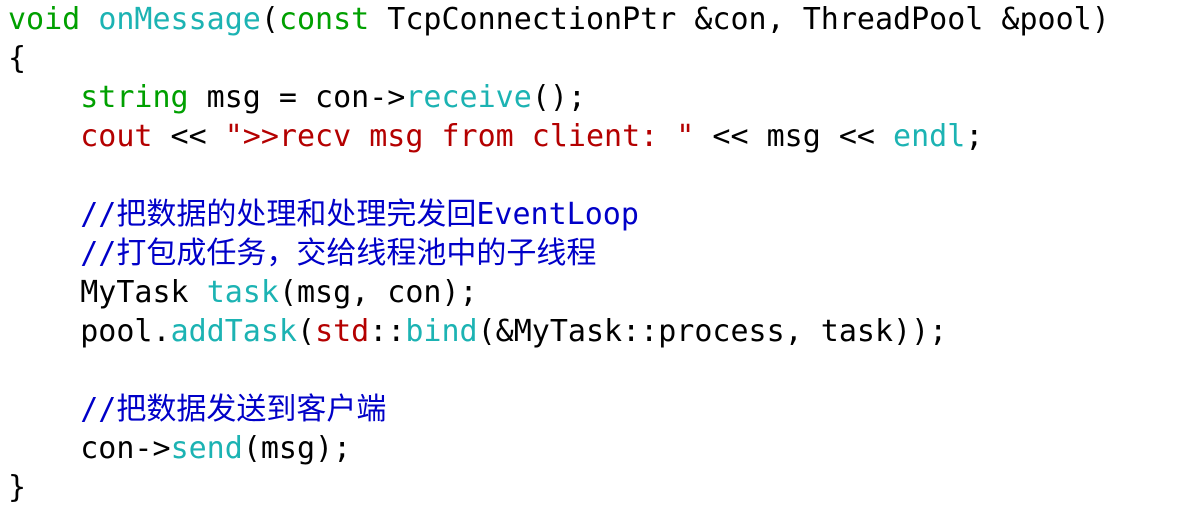 The height and width of the screenshot is (508, 1178). Describe the element at coordinates (378, 292) in the screenshot. I see `code-token-default: (msg, con);` at that location.